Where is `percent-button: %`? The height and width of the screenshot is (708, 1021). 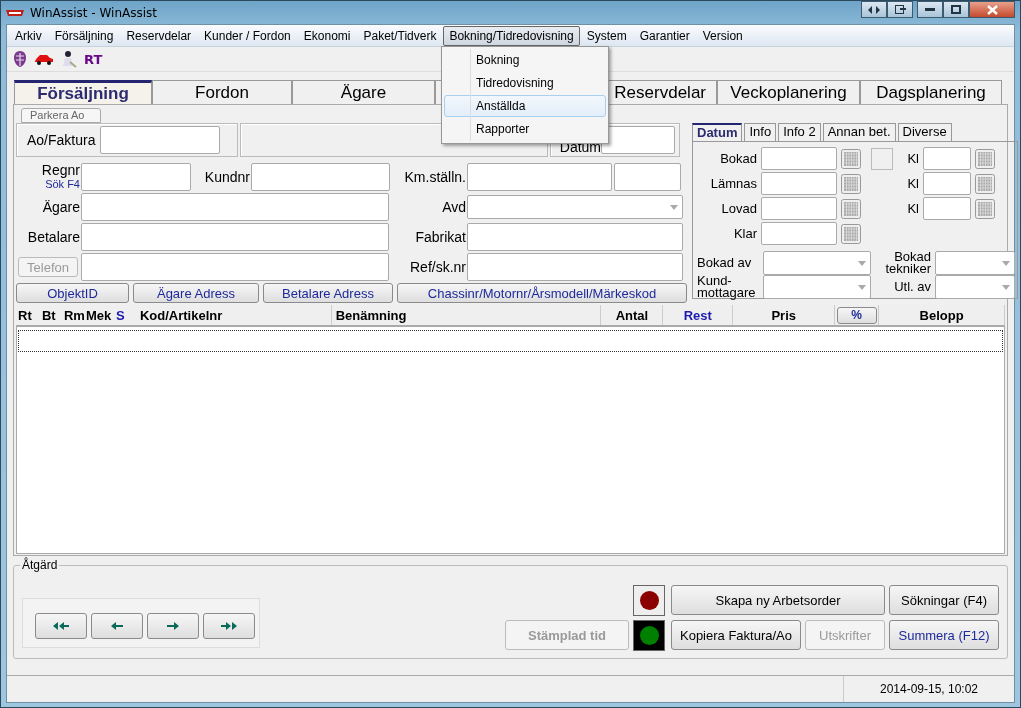 percent-button: % is located at coordinates (856, 315).